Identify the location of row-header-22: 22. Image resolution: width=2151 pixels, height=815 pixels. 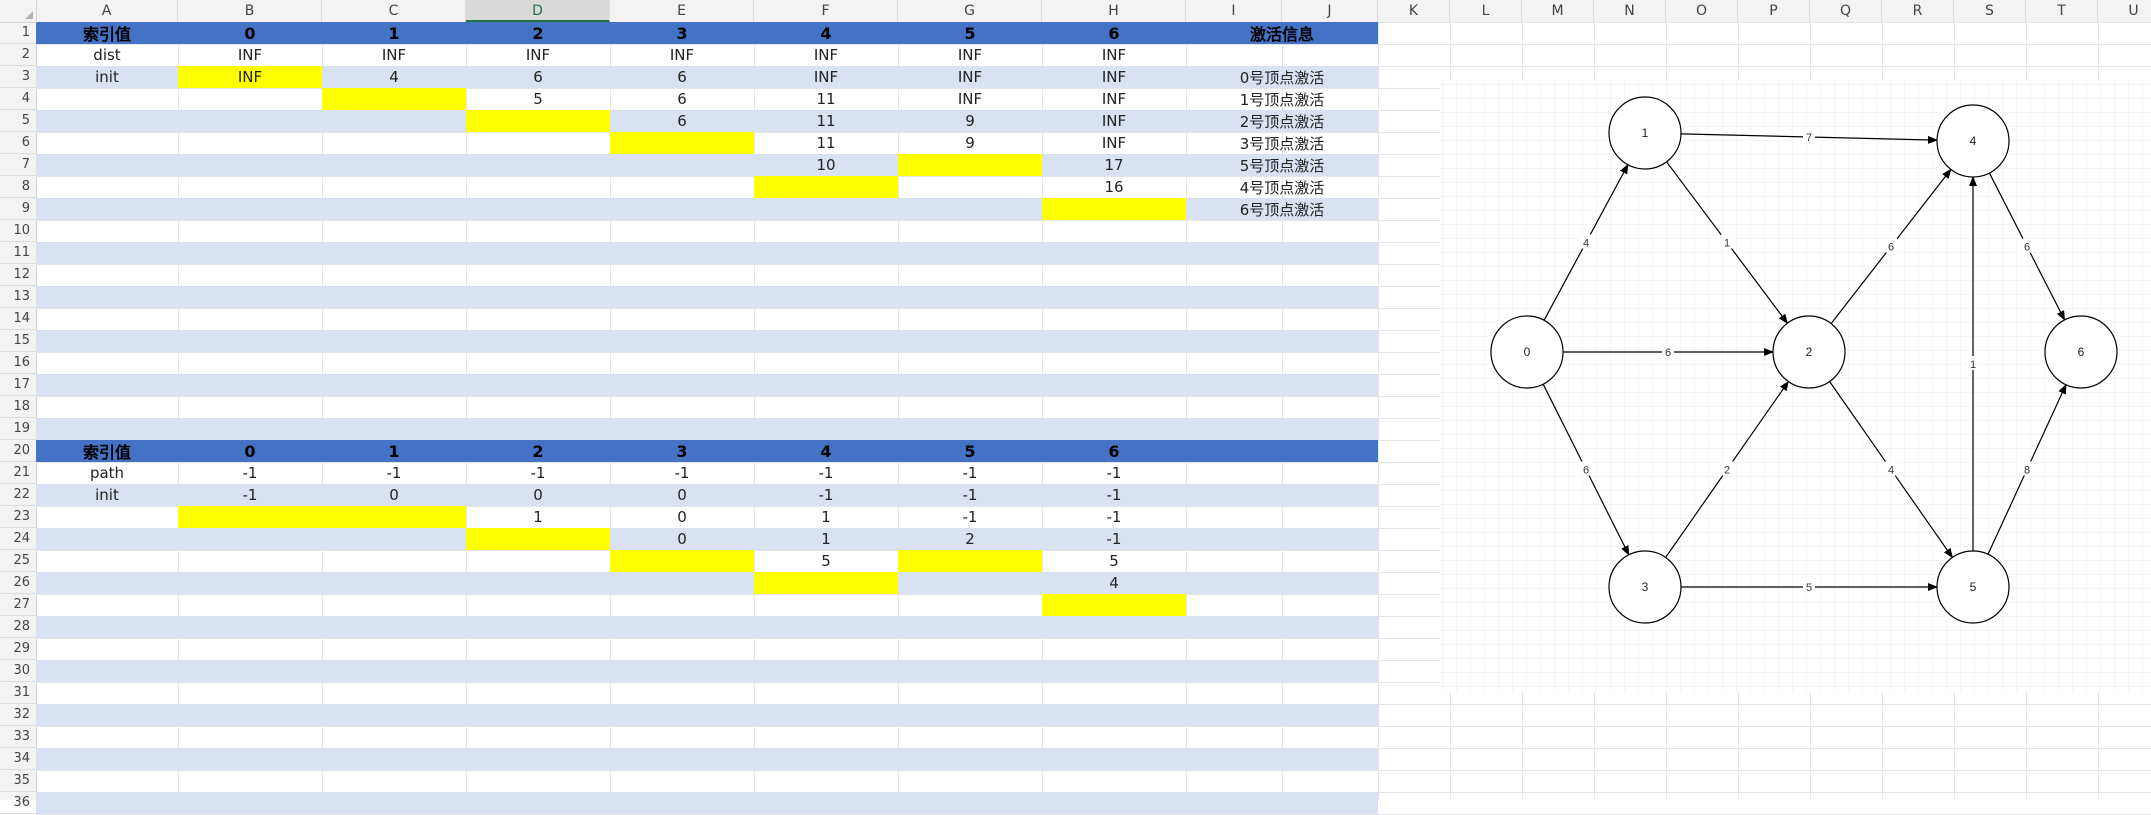
(18, 495).